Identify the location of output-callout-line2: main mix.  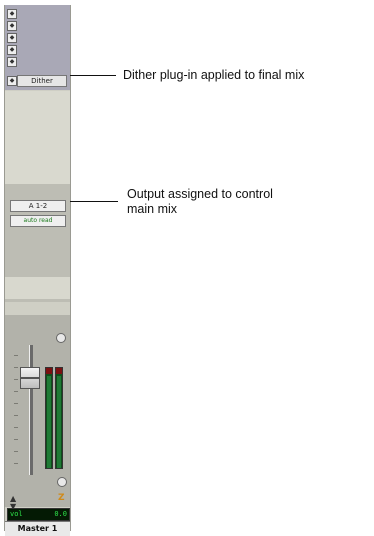
(152, 209).